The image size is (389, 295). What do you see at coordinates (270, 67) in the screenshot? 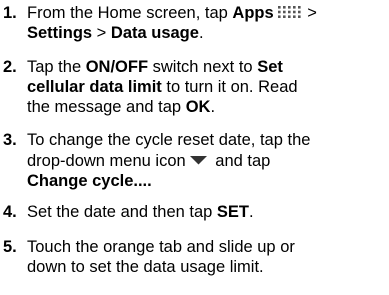
I see `set-cellular-label: Set` at bounding box center [270, 67].